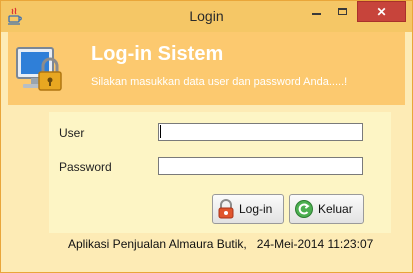  I want to click on password-label: Password, so click(85, 167).